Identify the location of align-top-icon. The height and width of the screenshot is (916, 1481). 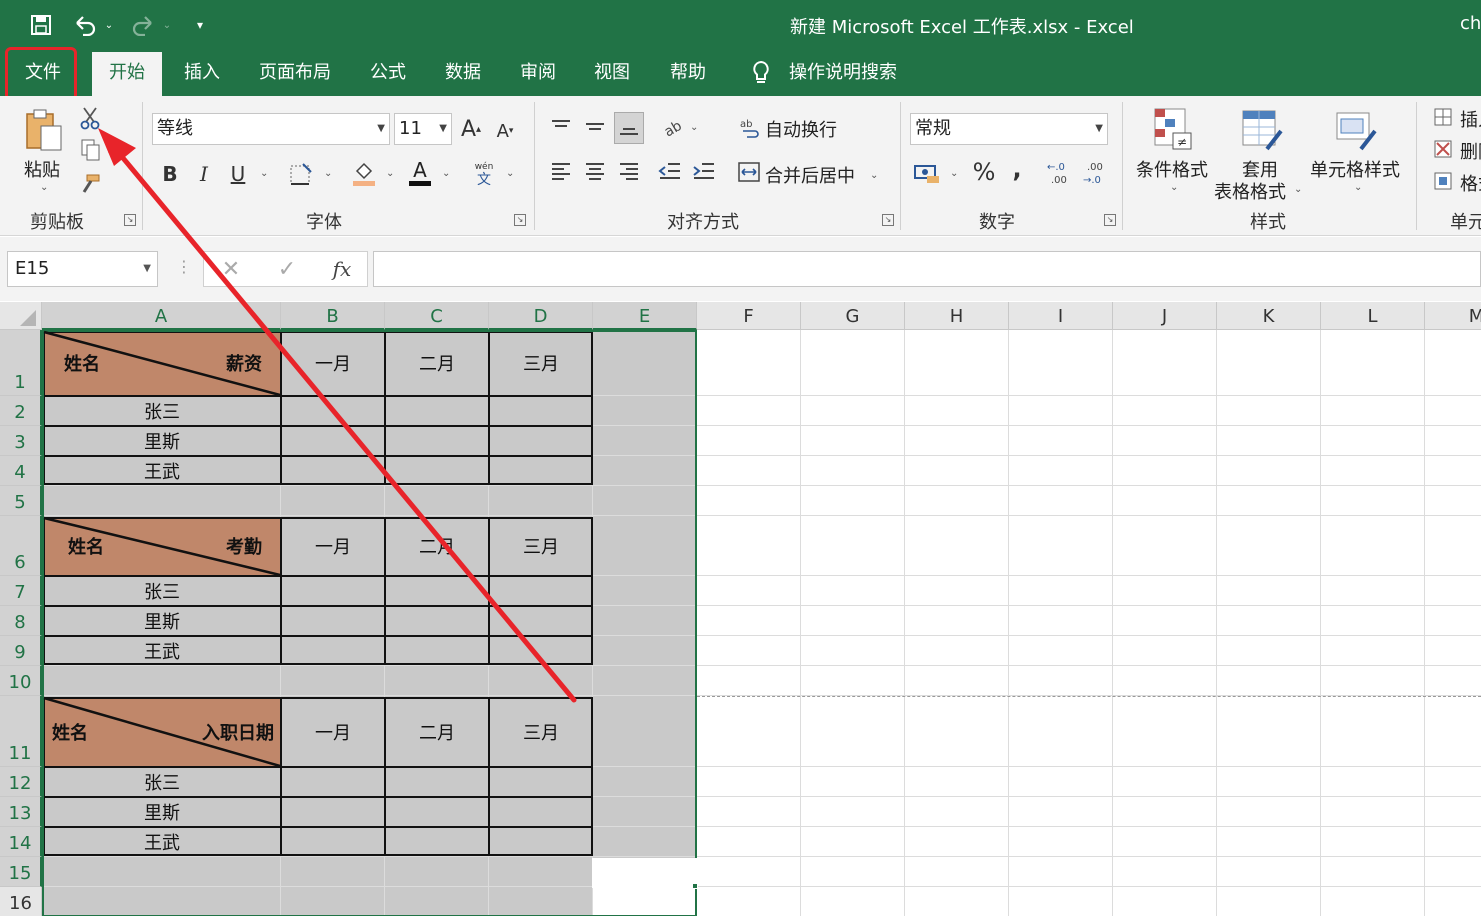
(561, 127).